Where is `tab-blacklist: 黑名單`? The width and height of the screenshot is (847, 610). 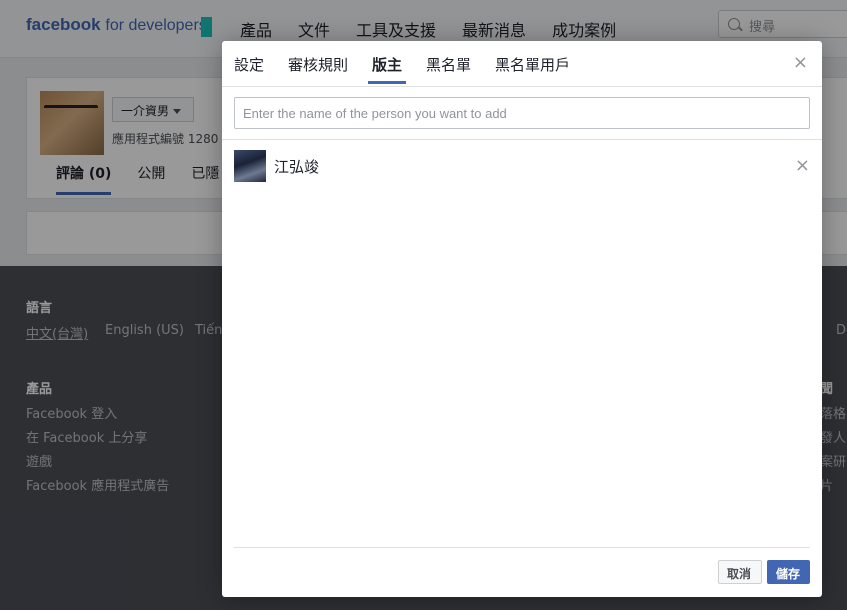
tab-blacklist: 黑名單 is located at coordinates (448, 64).